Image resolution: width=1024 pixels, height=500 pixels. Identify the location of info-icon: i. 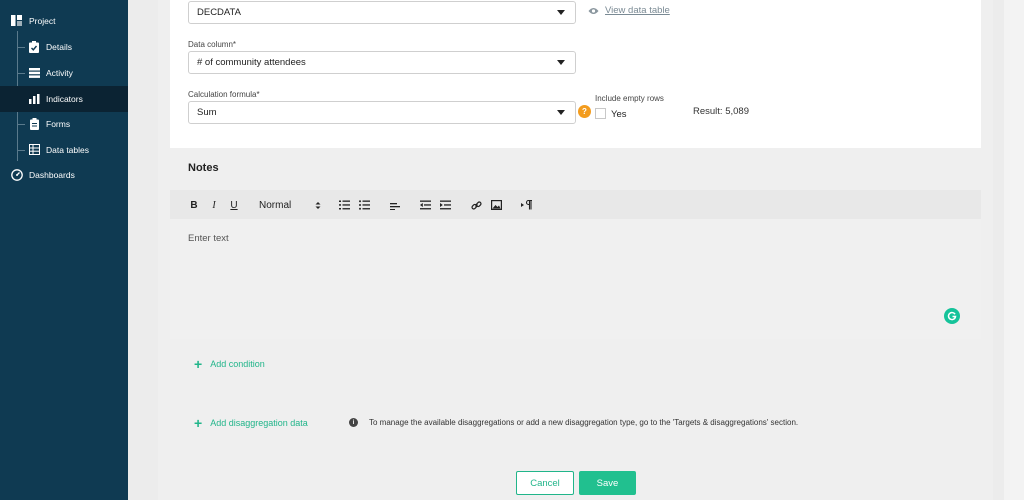
(353, 422).